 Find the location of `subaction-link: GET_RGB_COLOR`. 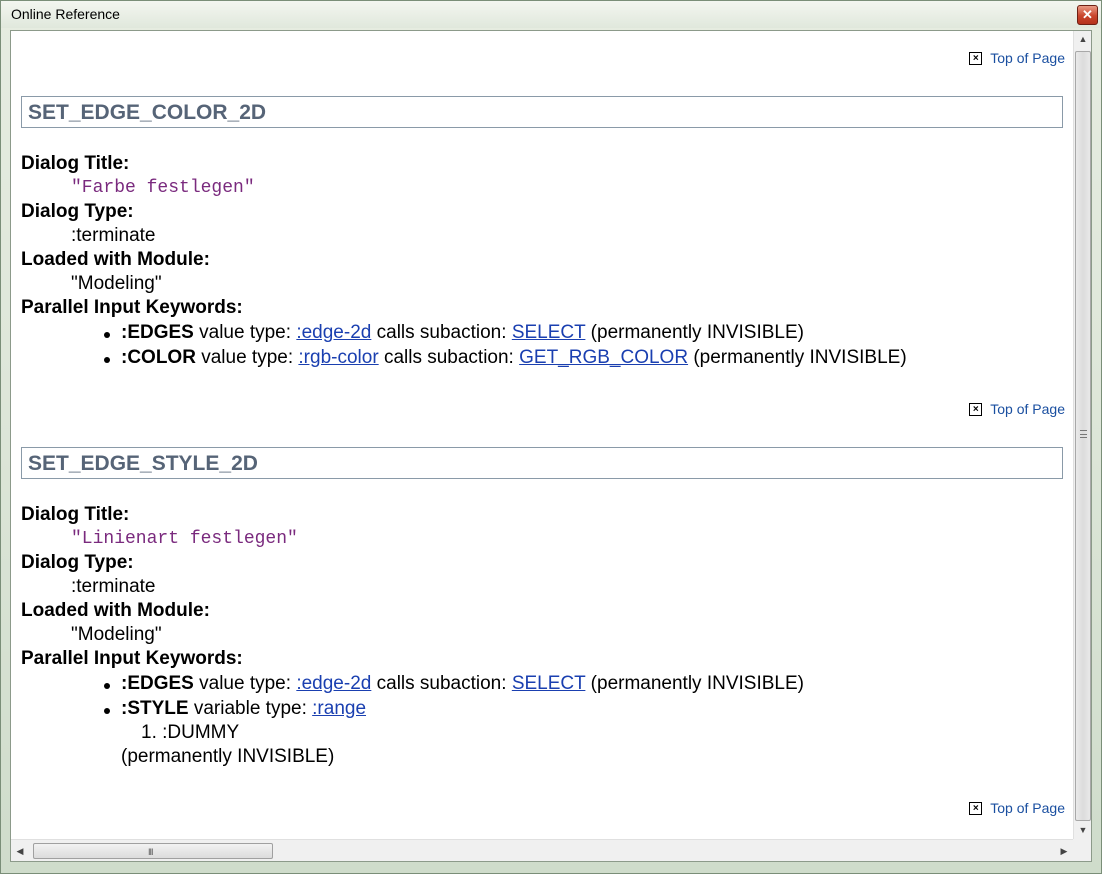

subaction-link: GET_RGB_COLOR is located at coordinates (603, 357).